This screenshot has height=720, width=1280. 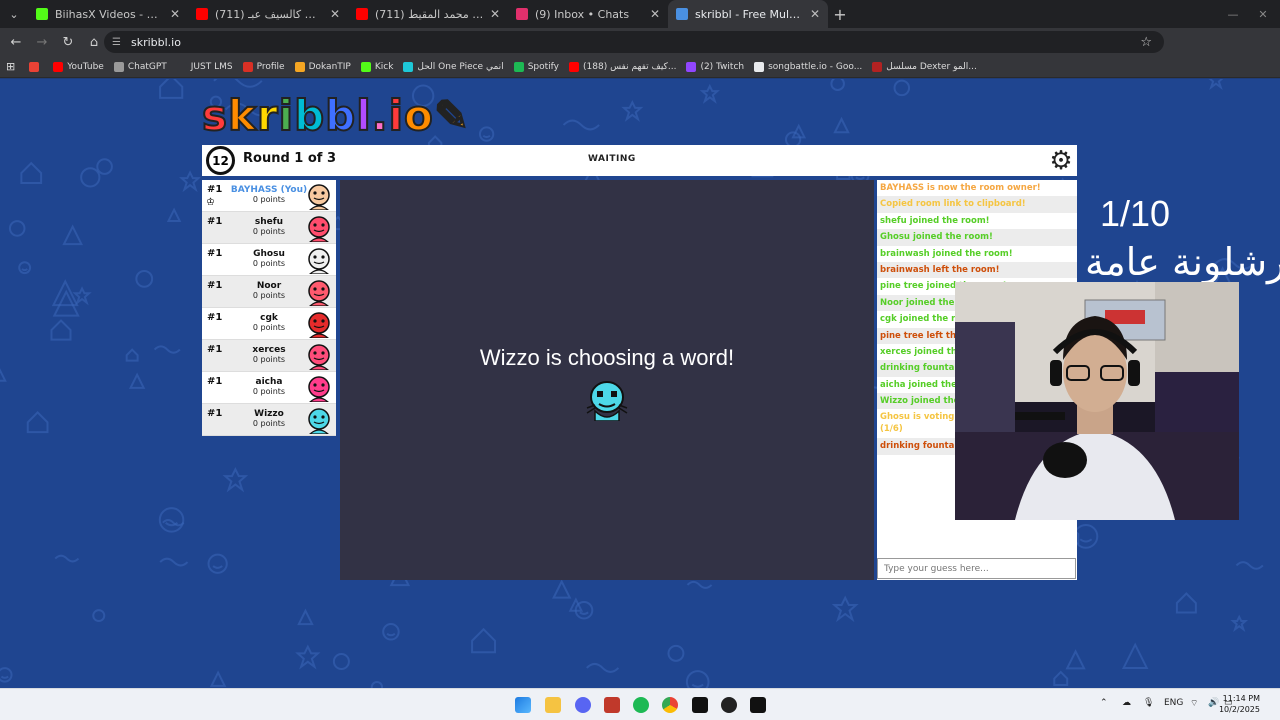 I want to click on close-window-button: ✕, so click(x=1263, y=14).